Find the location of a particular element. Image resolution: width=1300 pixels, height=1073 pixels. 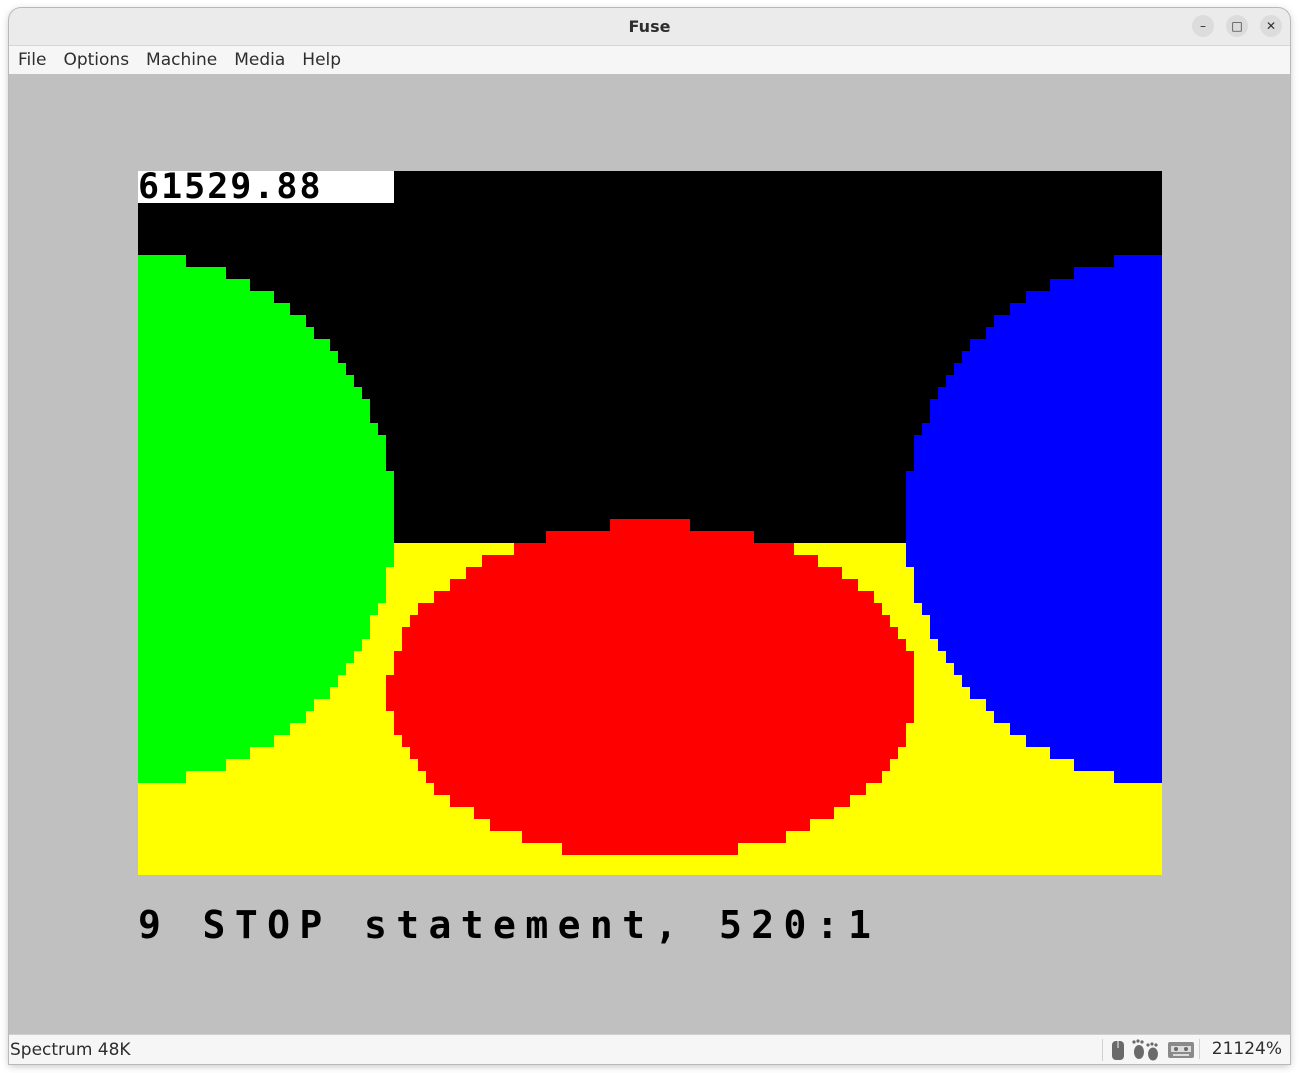

status-icons is located at coordinates (1148, 1050).